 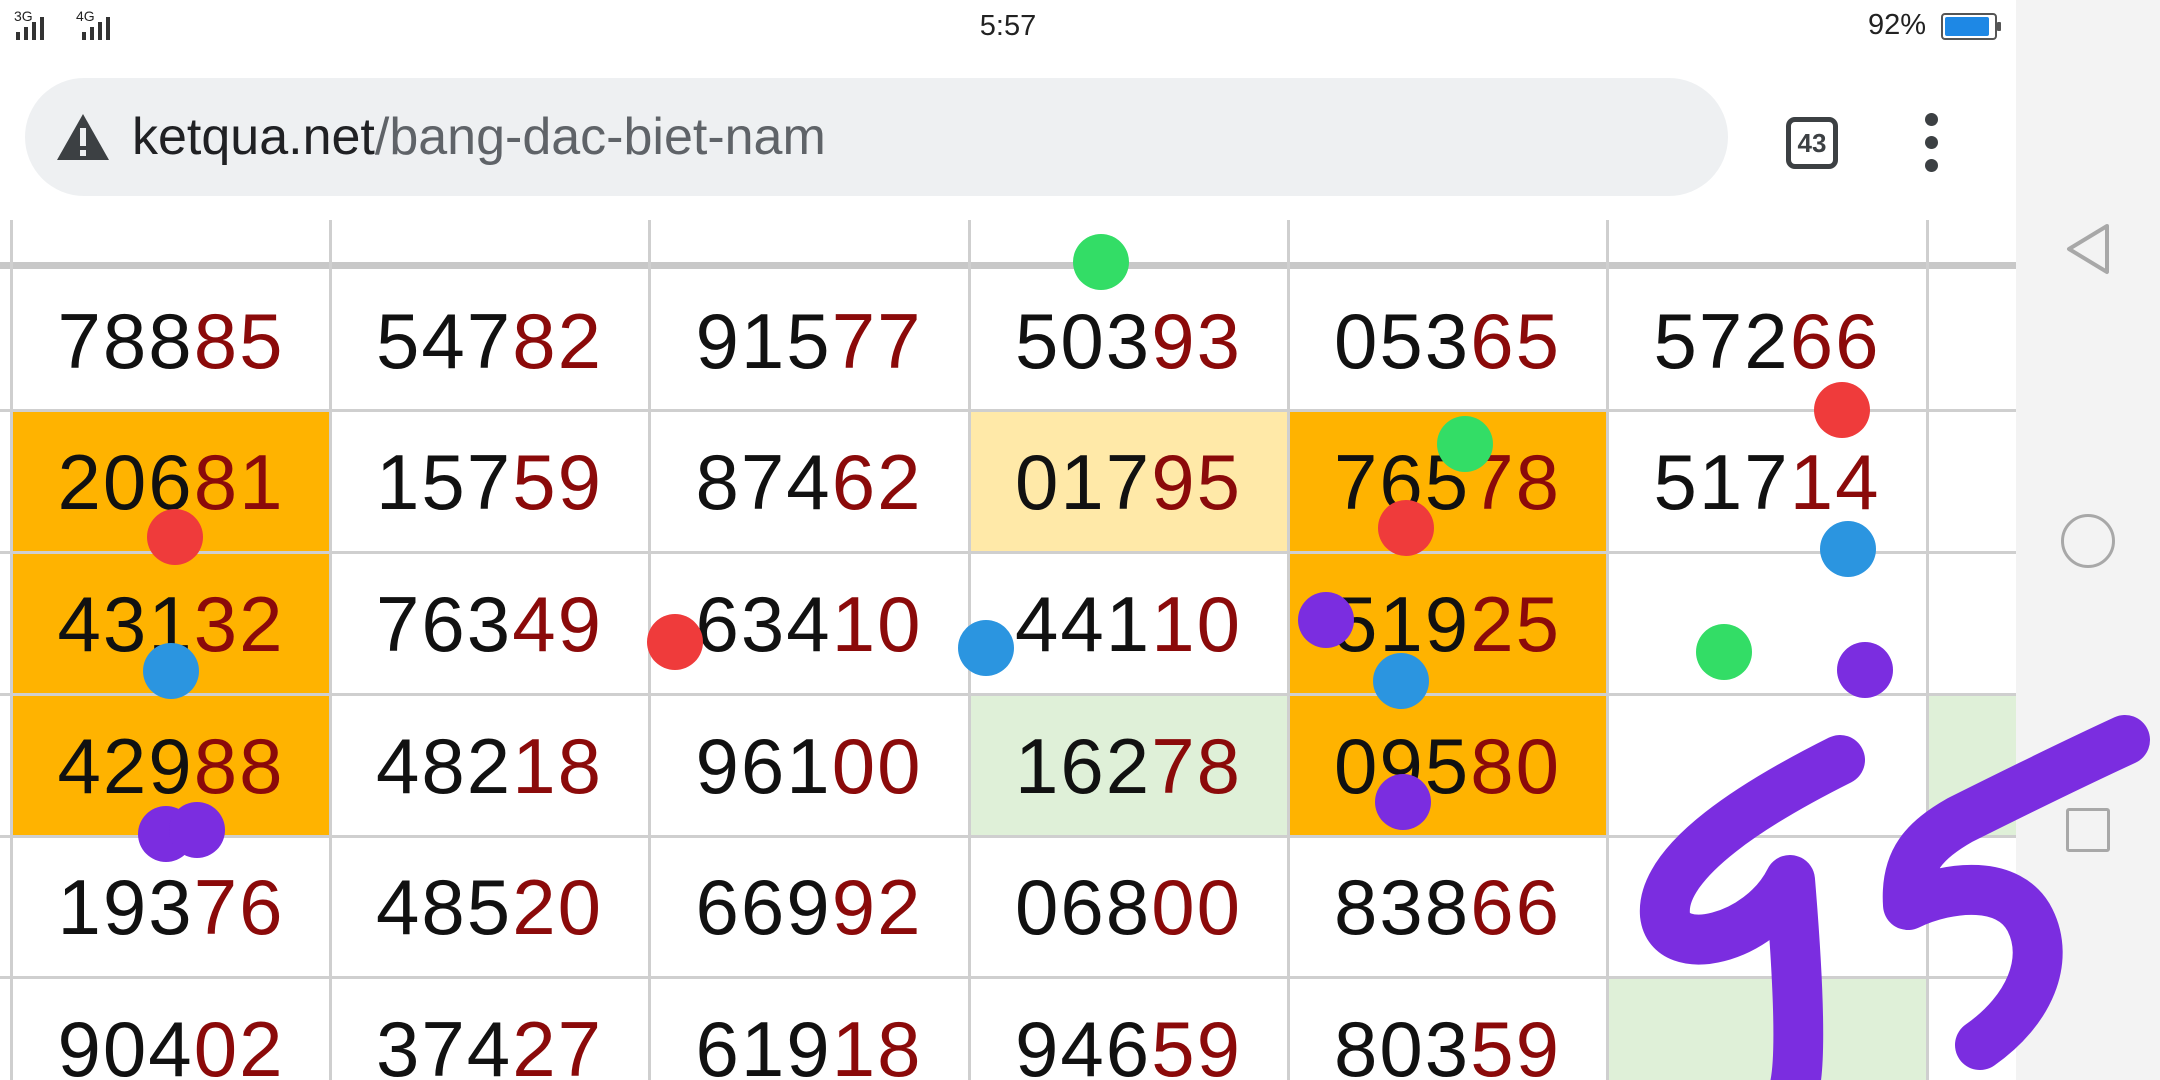 I want to click on cell-prefix-digits: 634, so click(x=763, y=623).